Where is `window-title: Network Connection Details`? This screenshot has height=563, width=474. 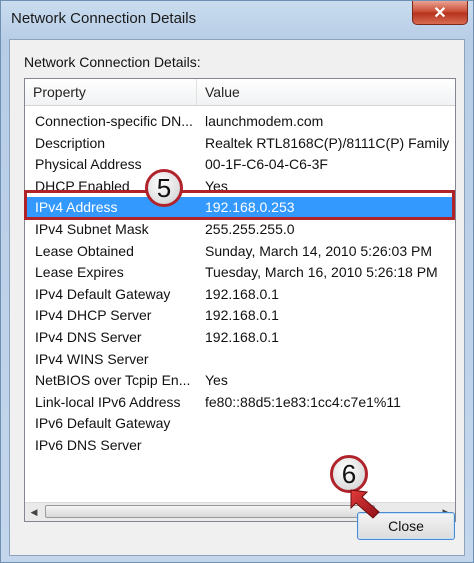
window-title: Network Connection Details is located at coordinates (104, 18).